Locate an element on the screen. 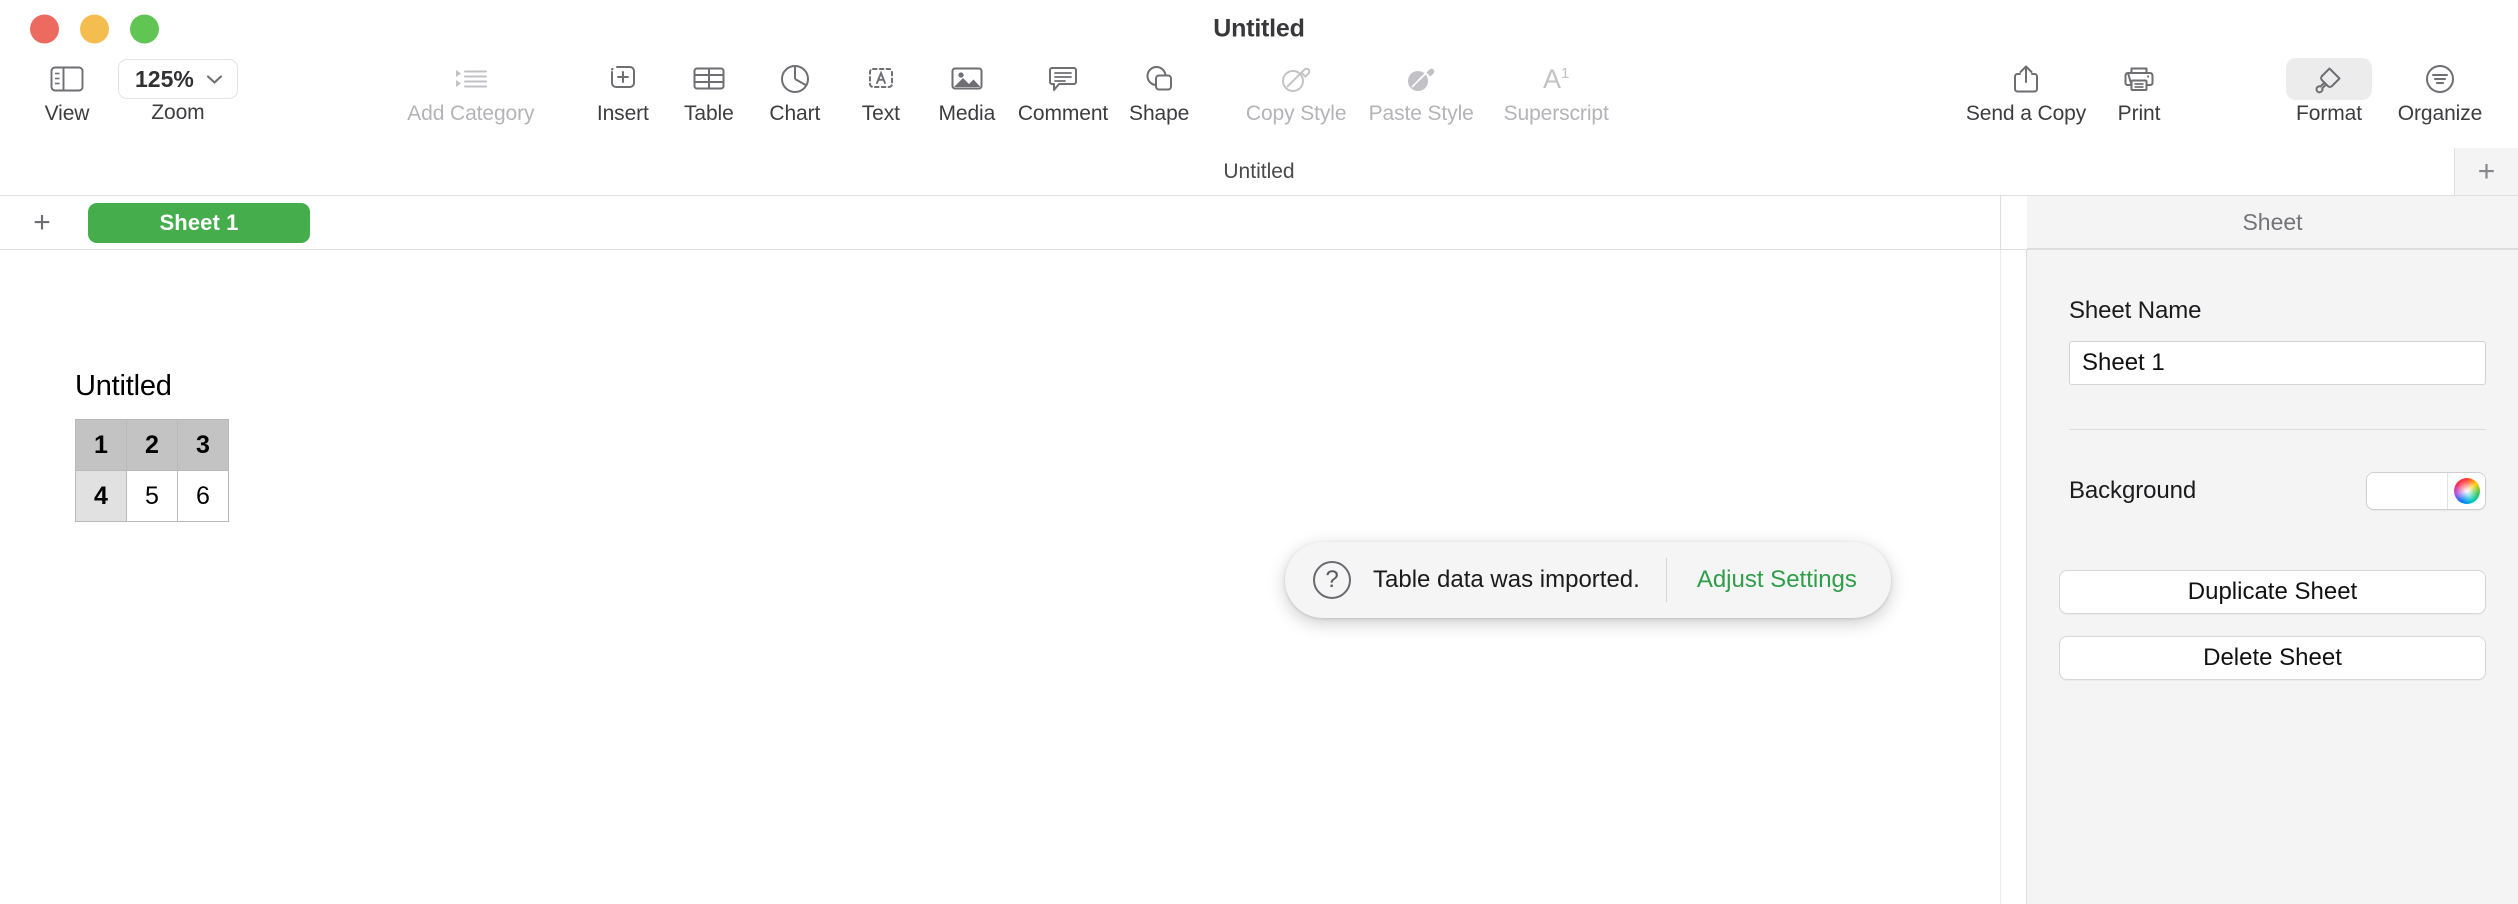  chart-button: Chart is located at coordinates (795, 92).